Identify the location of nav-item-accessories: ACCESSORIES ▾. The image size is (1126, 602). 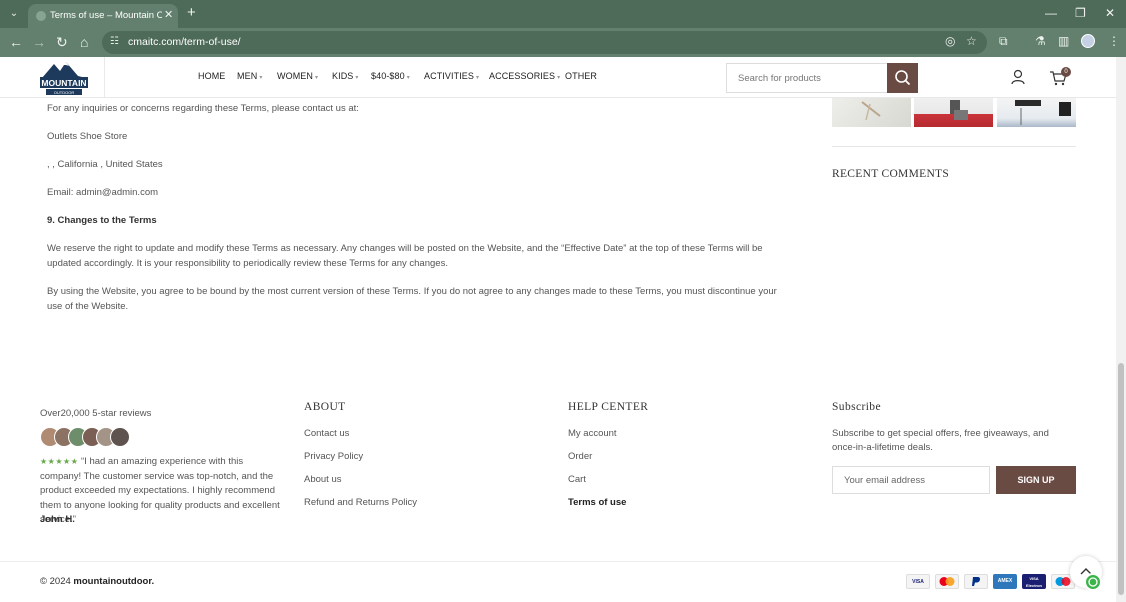
(524, 76).